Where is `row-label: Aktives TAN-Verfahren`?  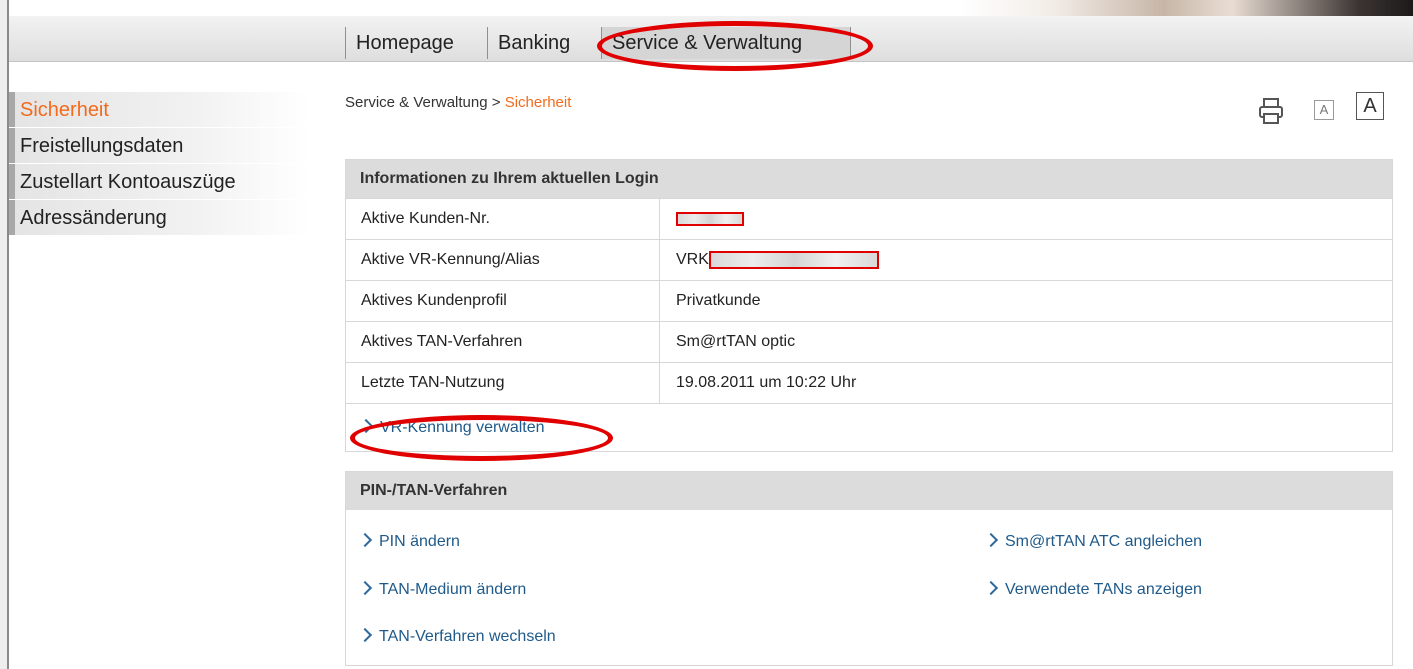
row-label: Aktives TAN-Verfahren is located at coordinates (442, 341).